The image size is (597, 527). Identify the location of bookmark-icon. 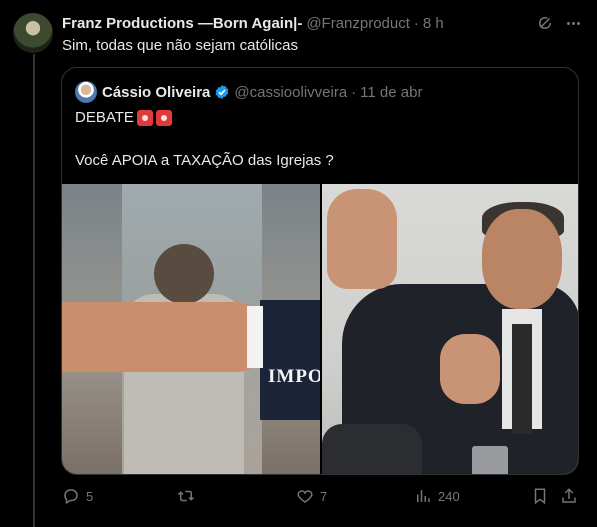
(540, 496).